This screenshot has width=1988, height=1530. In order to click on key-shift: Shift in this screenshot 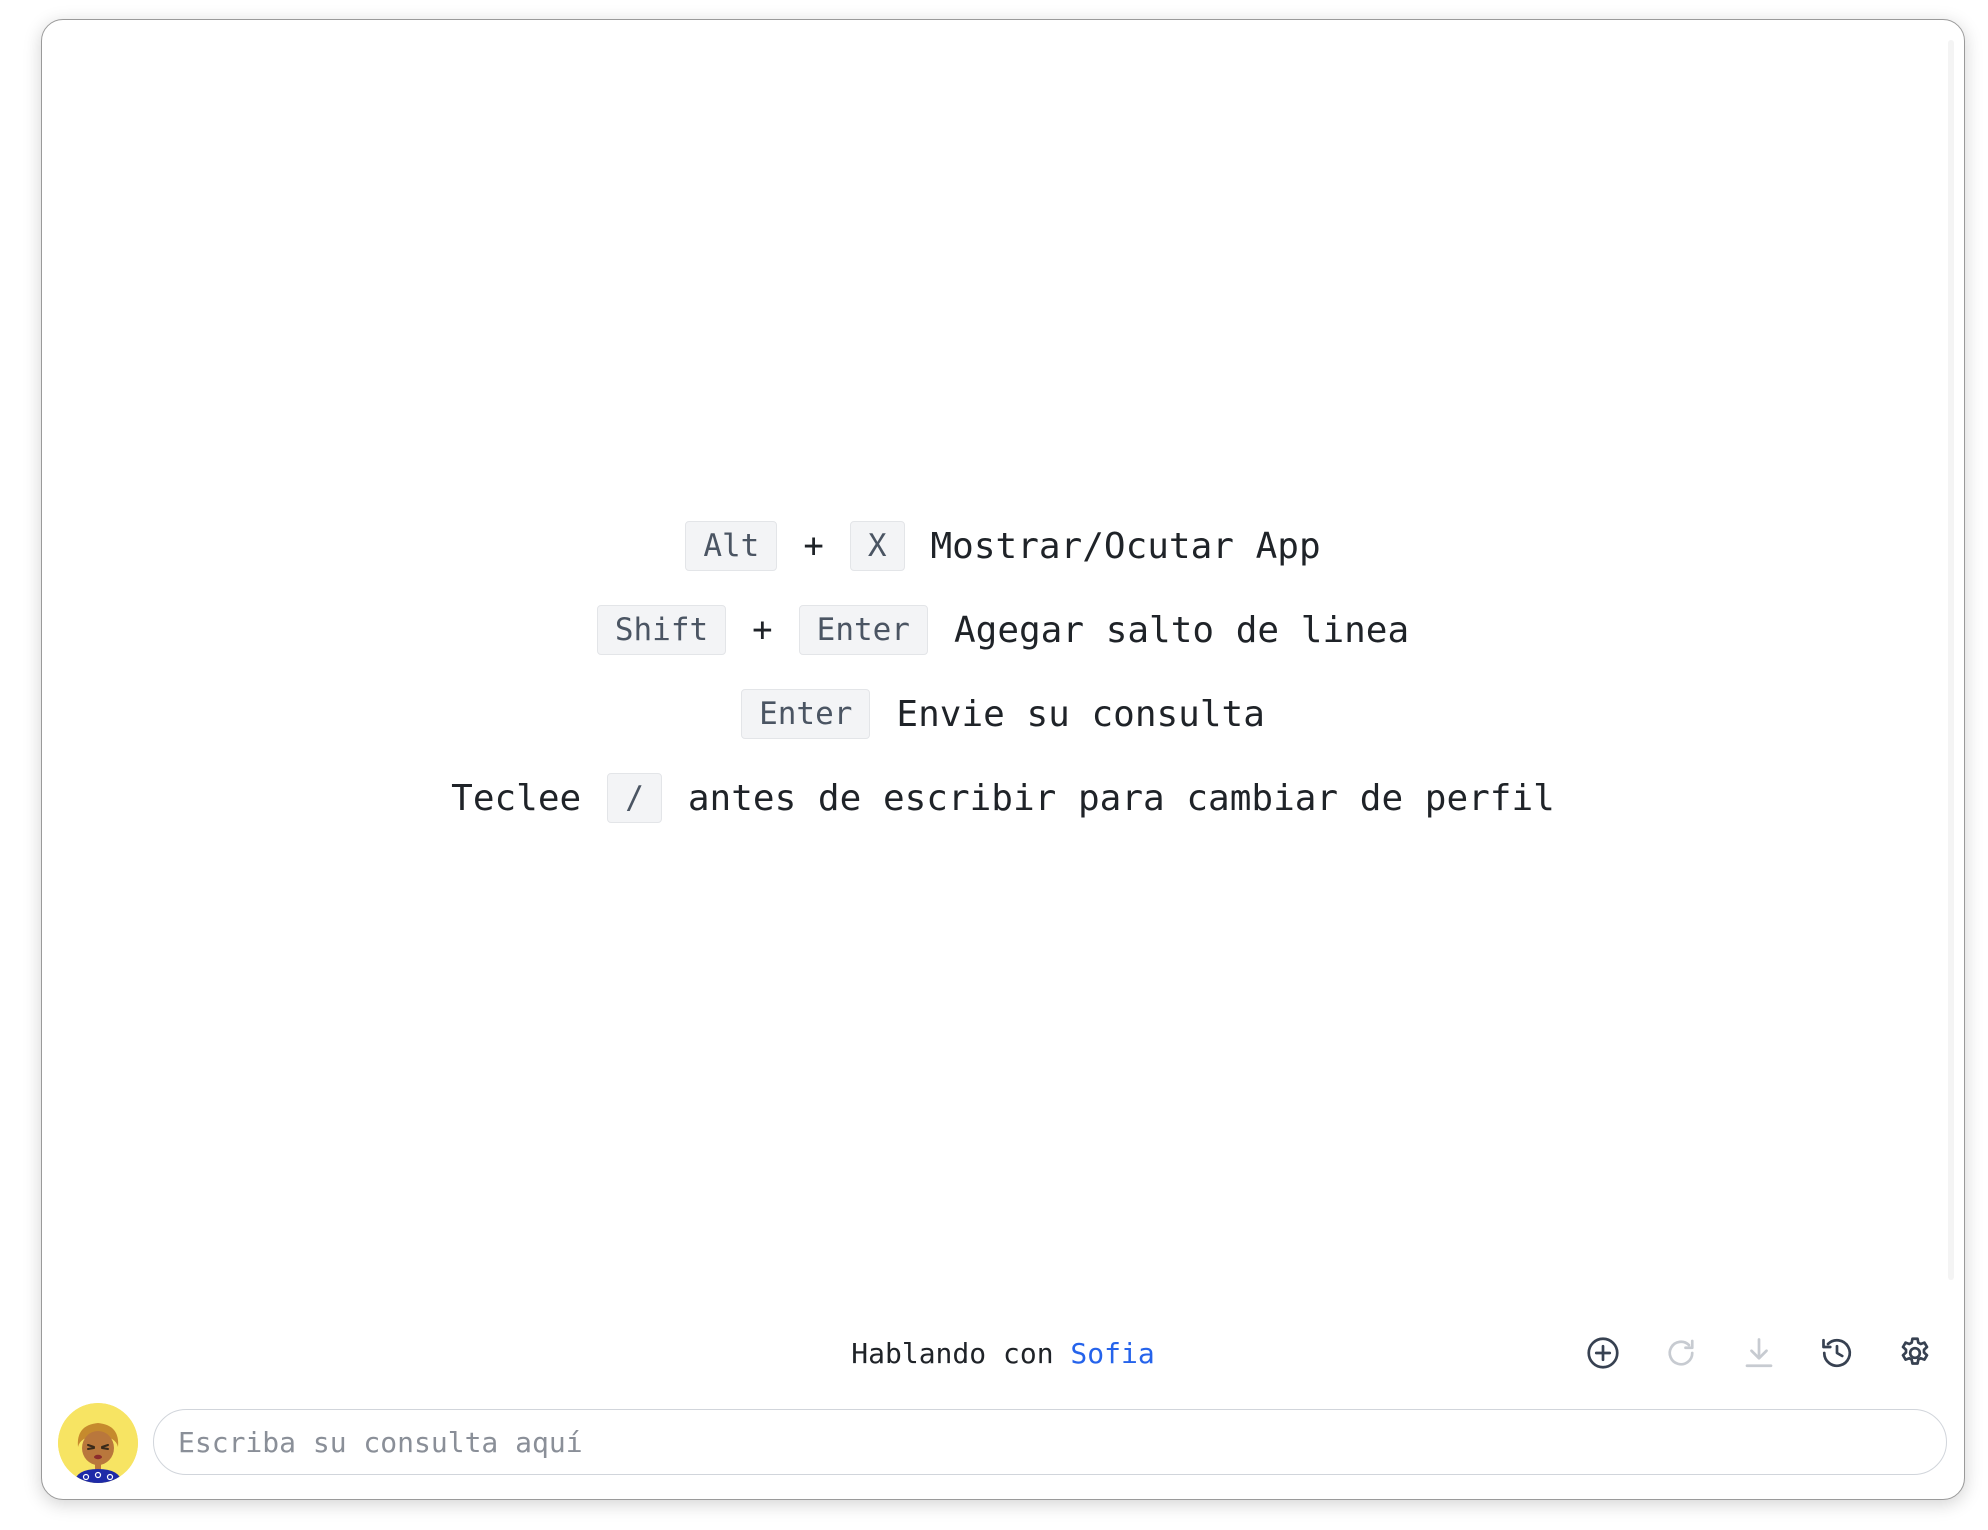, I will do `click(661, 630)`.